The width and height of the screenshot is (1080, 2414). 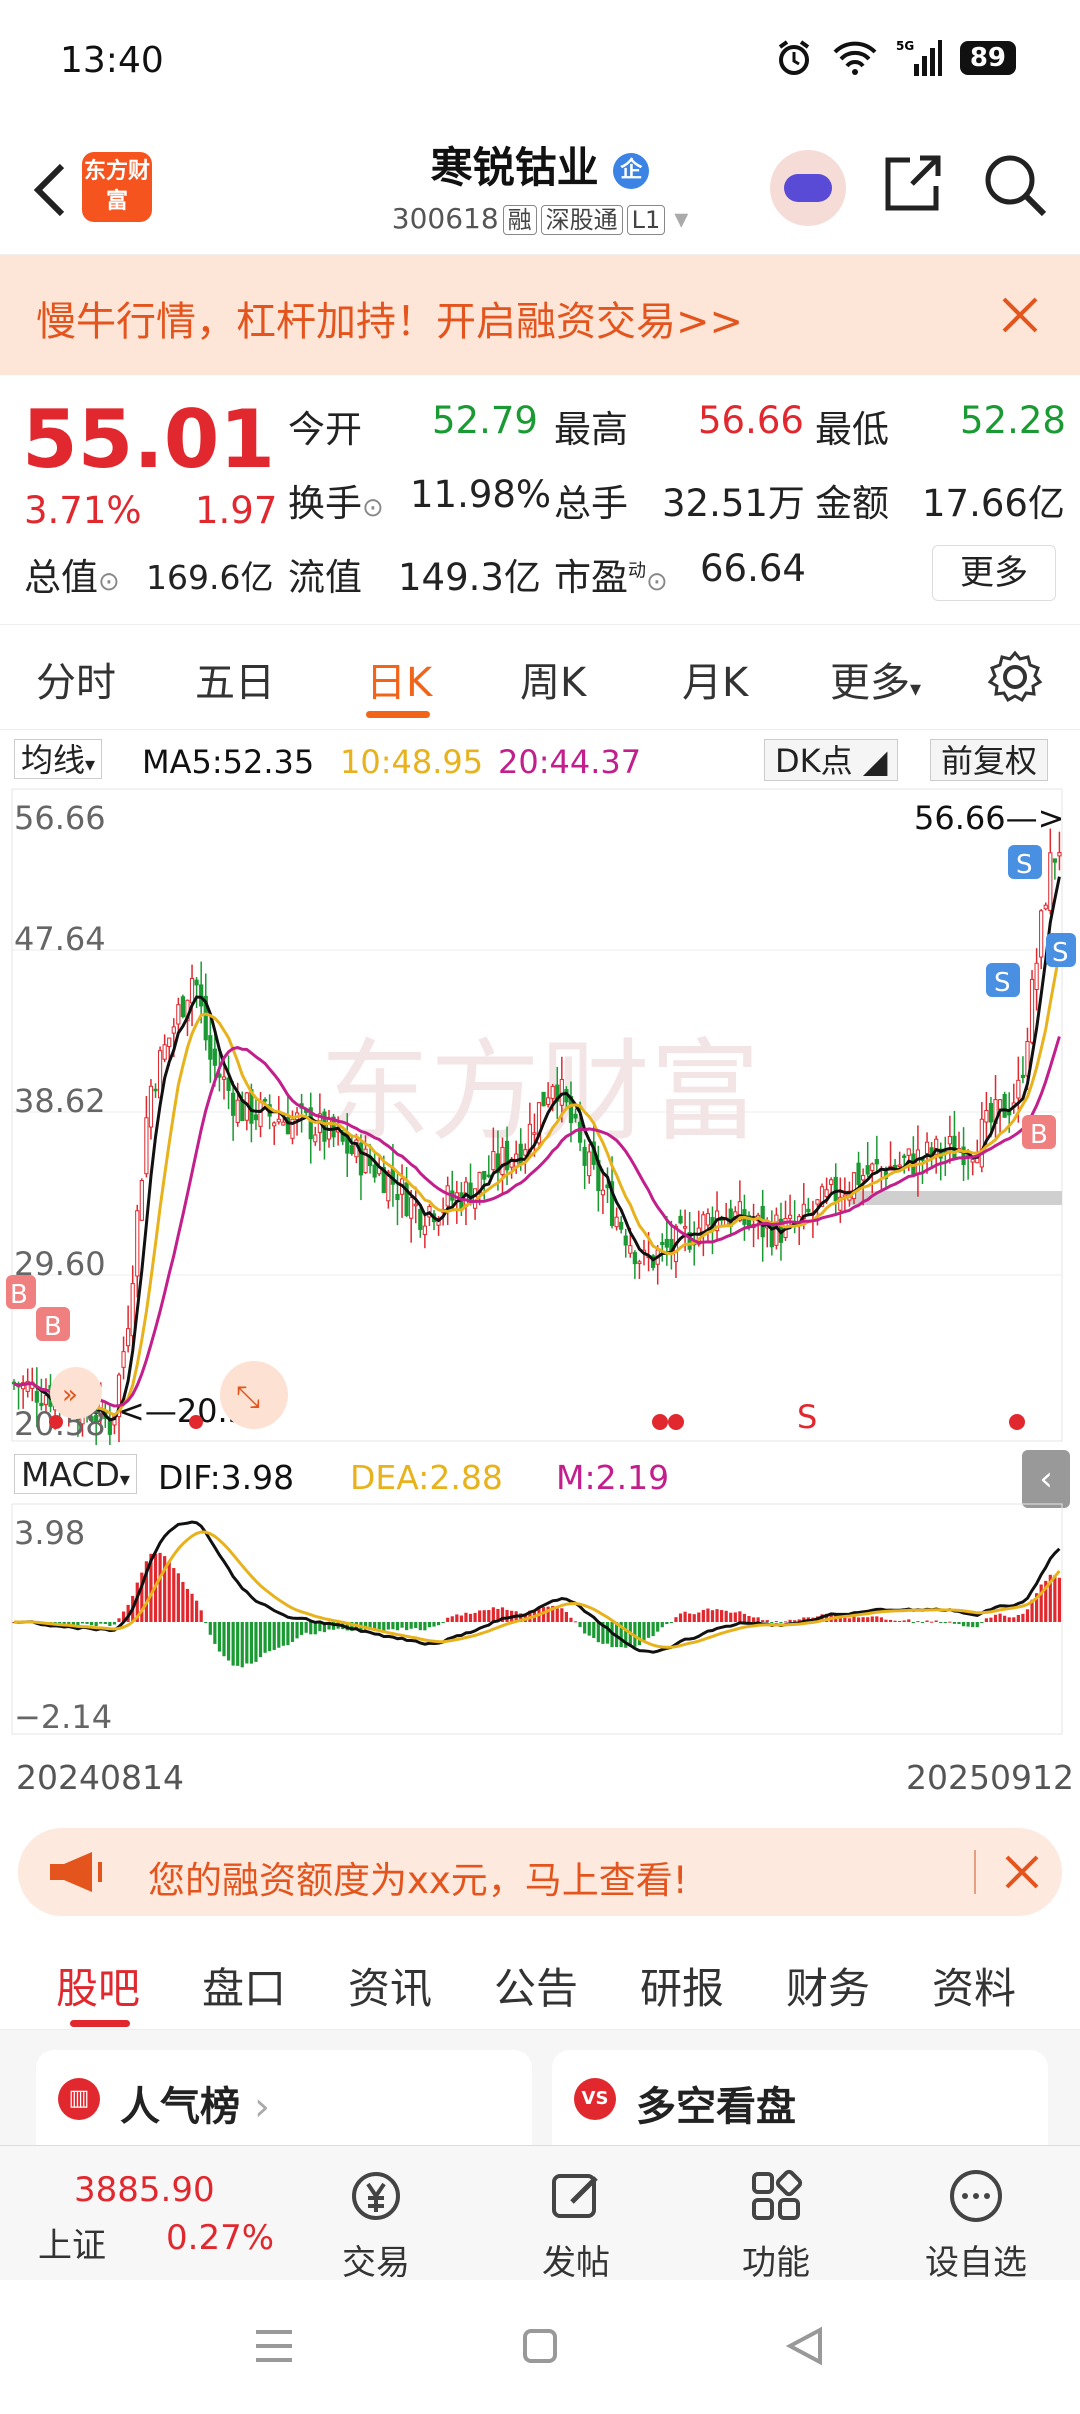 I want to click on settings-gear-icon, so click(x=1015, y=677).